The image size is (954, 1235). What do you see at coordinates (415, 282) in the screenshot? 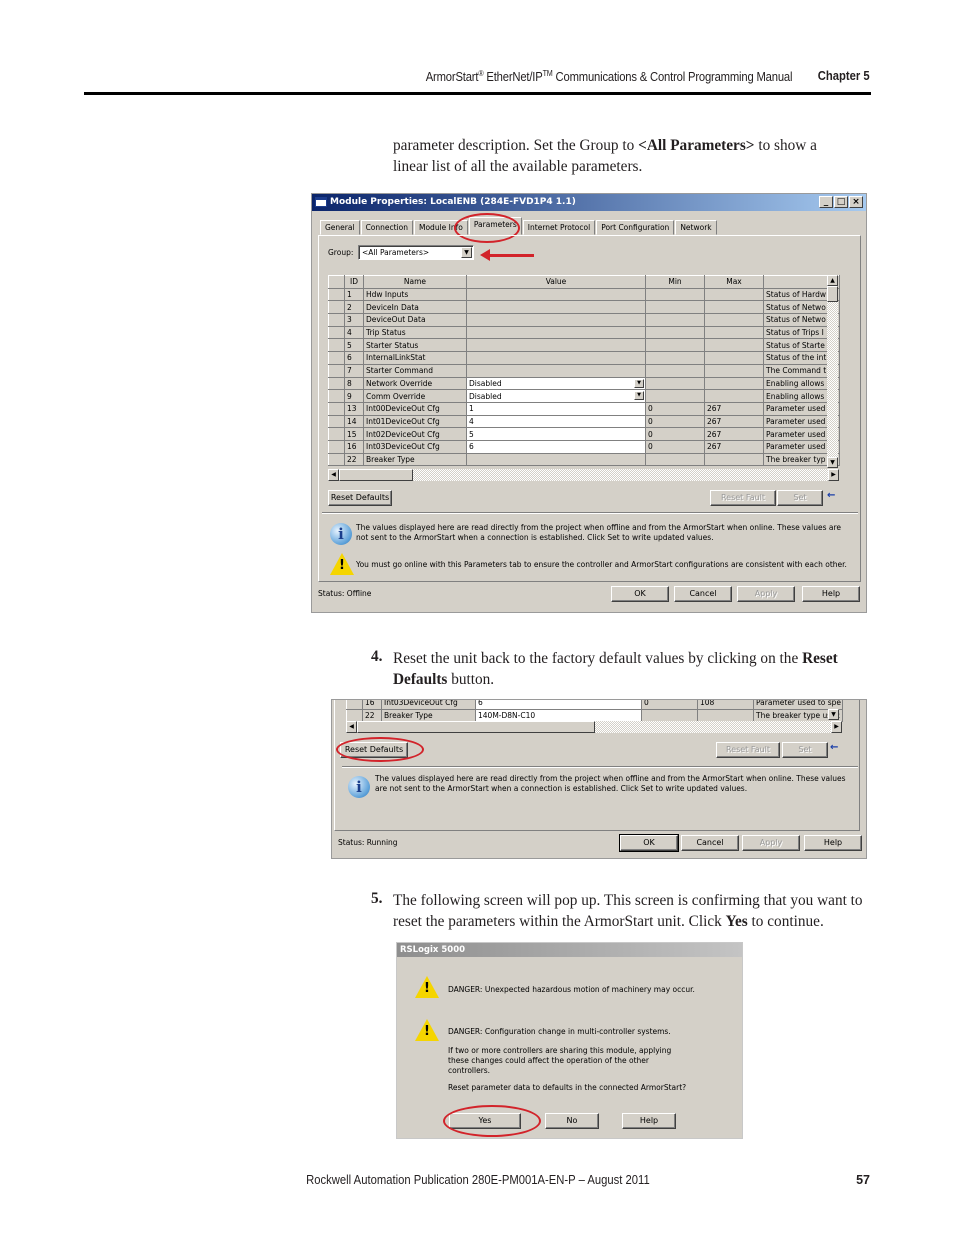
I see `column-header-name: Name` at bounding box center [415, 282].